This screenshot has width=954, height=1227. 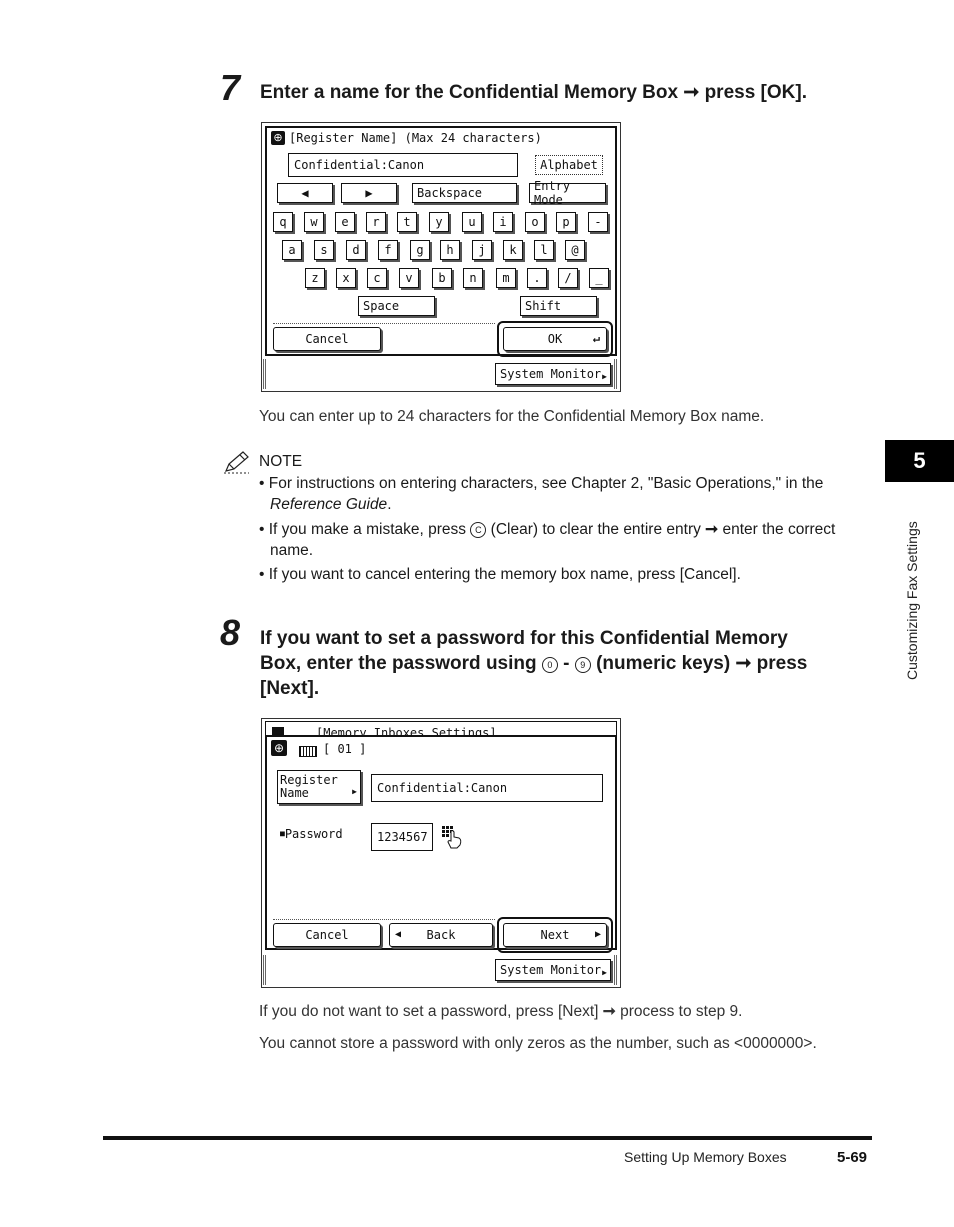 What do you see at coordinates (230, 632) in the screenshot?
I see `step-number-8: 8` at bounding box center [230, 632].